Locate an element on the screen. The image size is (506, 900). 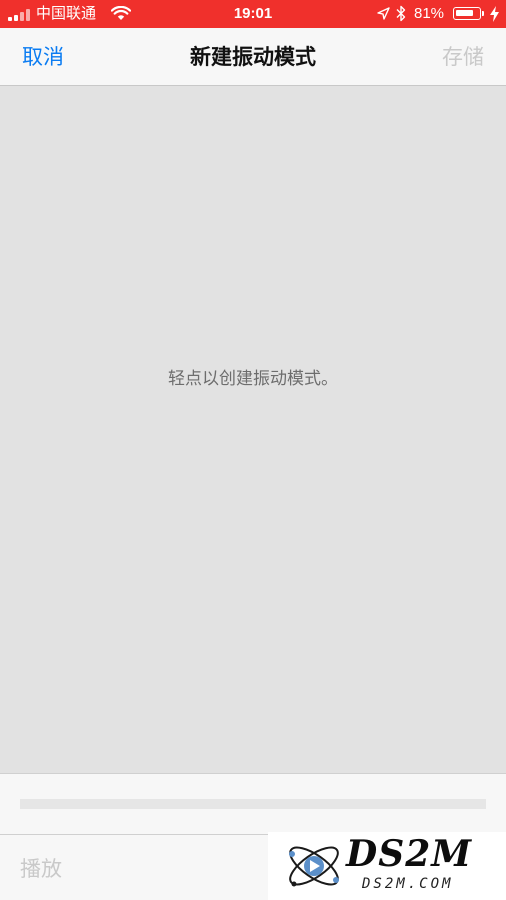
play-button: 播放 is located at coordinates (41, 869).